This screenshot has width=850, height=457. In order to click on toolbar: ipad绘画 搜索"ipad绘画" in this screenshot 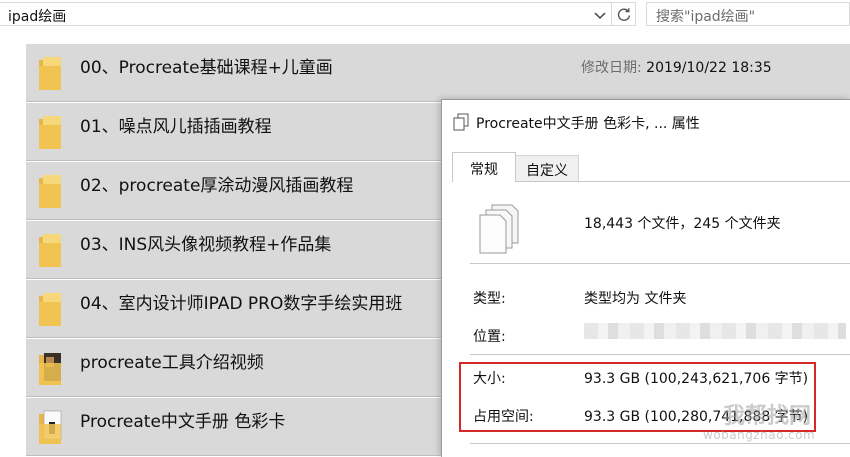, I will do `click(425, 15)`.